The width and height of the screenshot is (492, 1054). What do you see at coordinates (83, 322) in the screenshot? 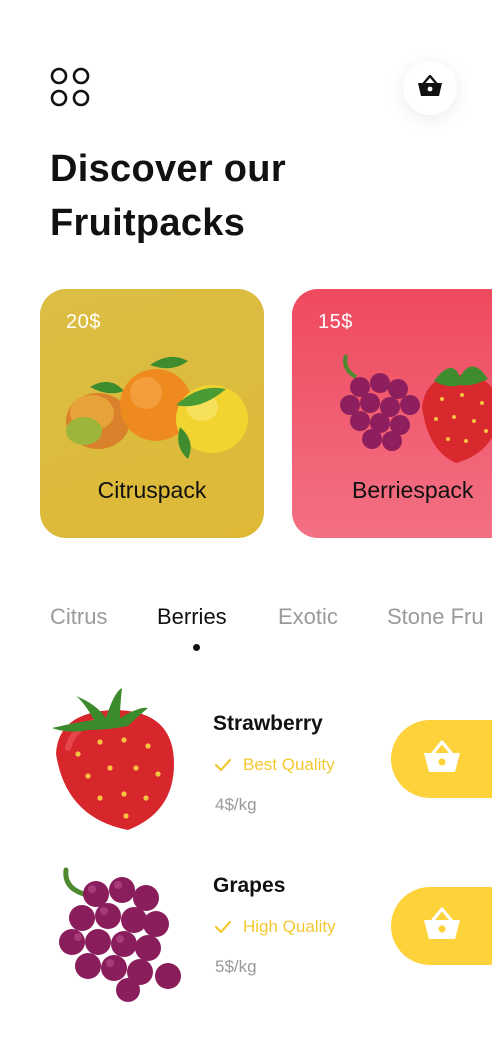
I see `pack-price: 20$` at bounding box center [83, 322].